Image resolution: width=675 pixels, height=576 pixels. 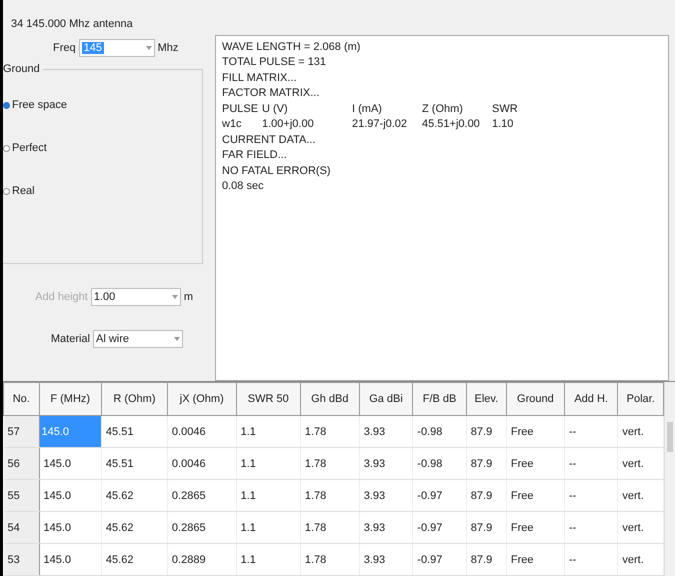 I want to click on column-header: Add H., so click(x=591, y=399).